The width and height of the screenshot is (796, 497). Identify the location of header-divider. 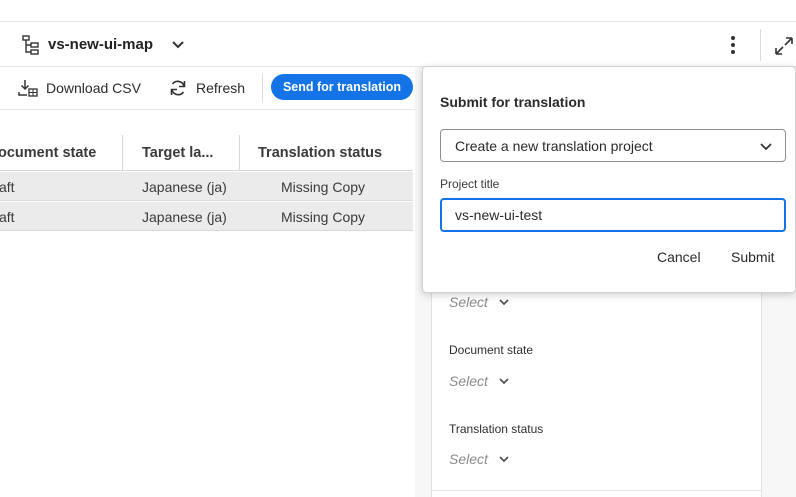
(760, 45).